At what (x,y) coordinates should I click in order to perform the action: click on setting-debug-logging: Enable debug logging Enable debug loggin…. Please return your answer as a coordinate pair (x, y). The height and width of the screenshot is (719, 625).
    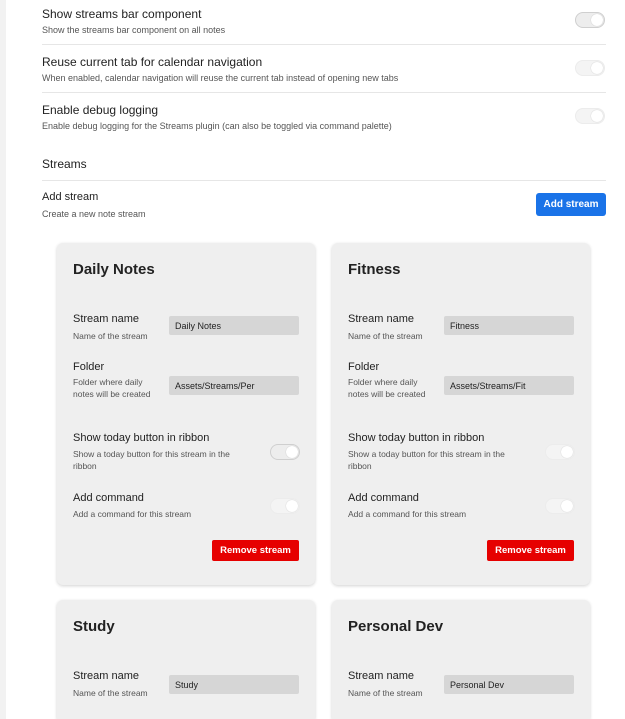
    Looking at the image, I should click on (324, 116).